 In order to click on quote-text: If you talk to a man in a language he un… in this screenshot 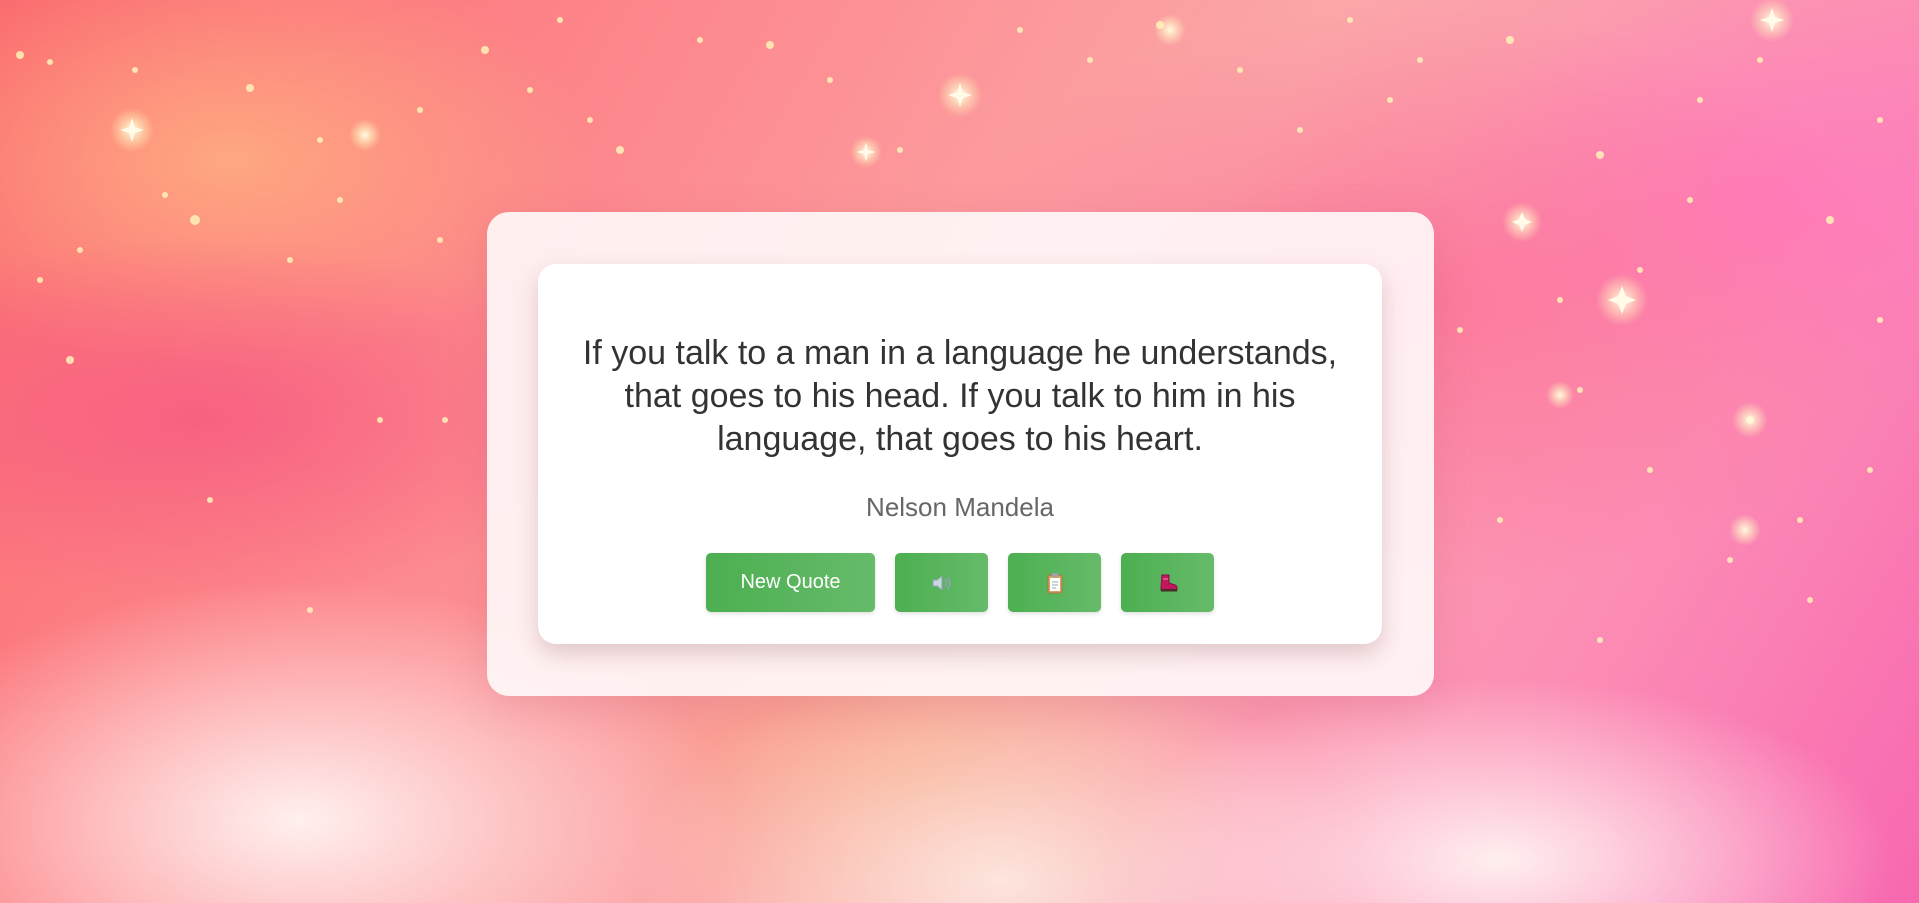, I will do `click(960, 396)`.